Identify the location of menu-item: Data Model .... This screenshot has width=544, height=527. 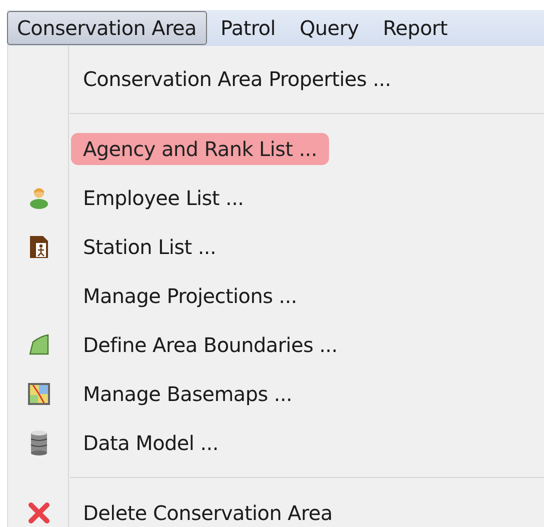
(150, 442).